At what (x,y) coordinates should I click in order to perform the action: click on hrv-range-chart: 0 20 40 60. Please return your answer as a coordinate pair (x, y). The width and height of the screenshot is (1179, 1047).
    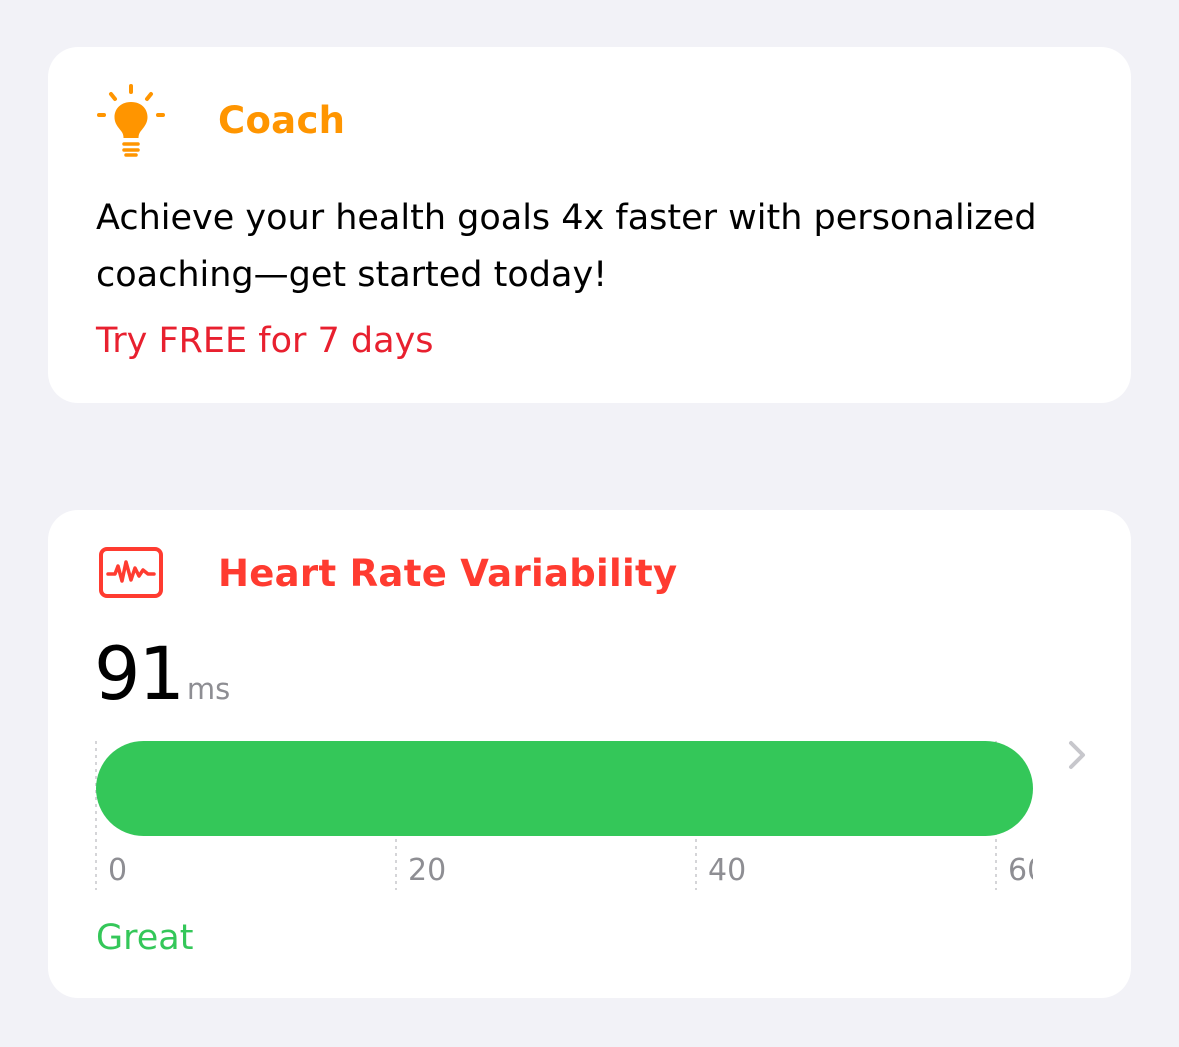
    Looking at the image, I should click on (570, 815).